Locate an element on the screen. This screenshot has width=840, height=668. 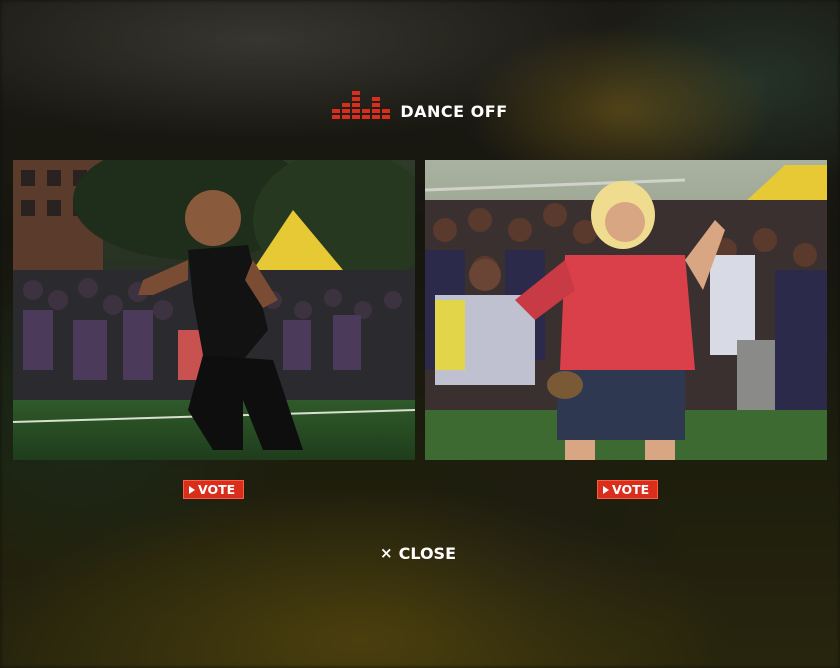
close-button: × CLOSE is located at coordinates (418, 553).